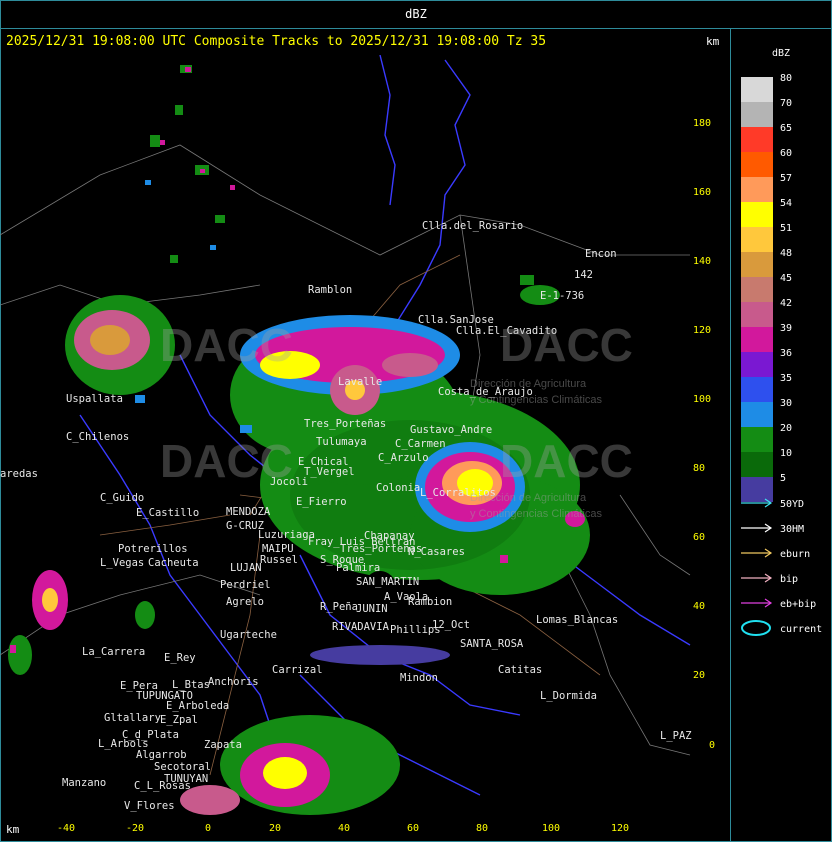 The width and height of the screenshot is (832, 842). What do you see at coordinates (583, 275) in the screenshot?
I see `place-label: 142` at bounding box center [583, 275].